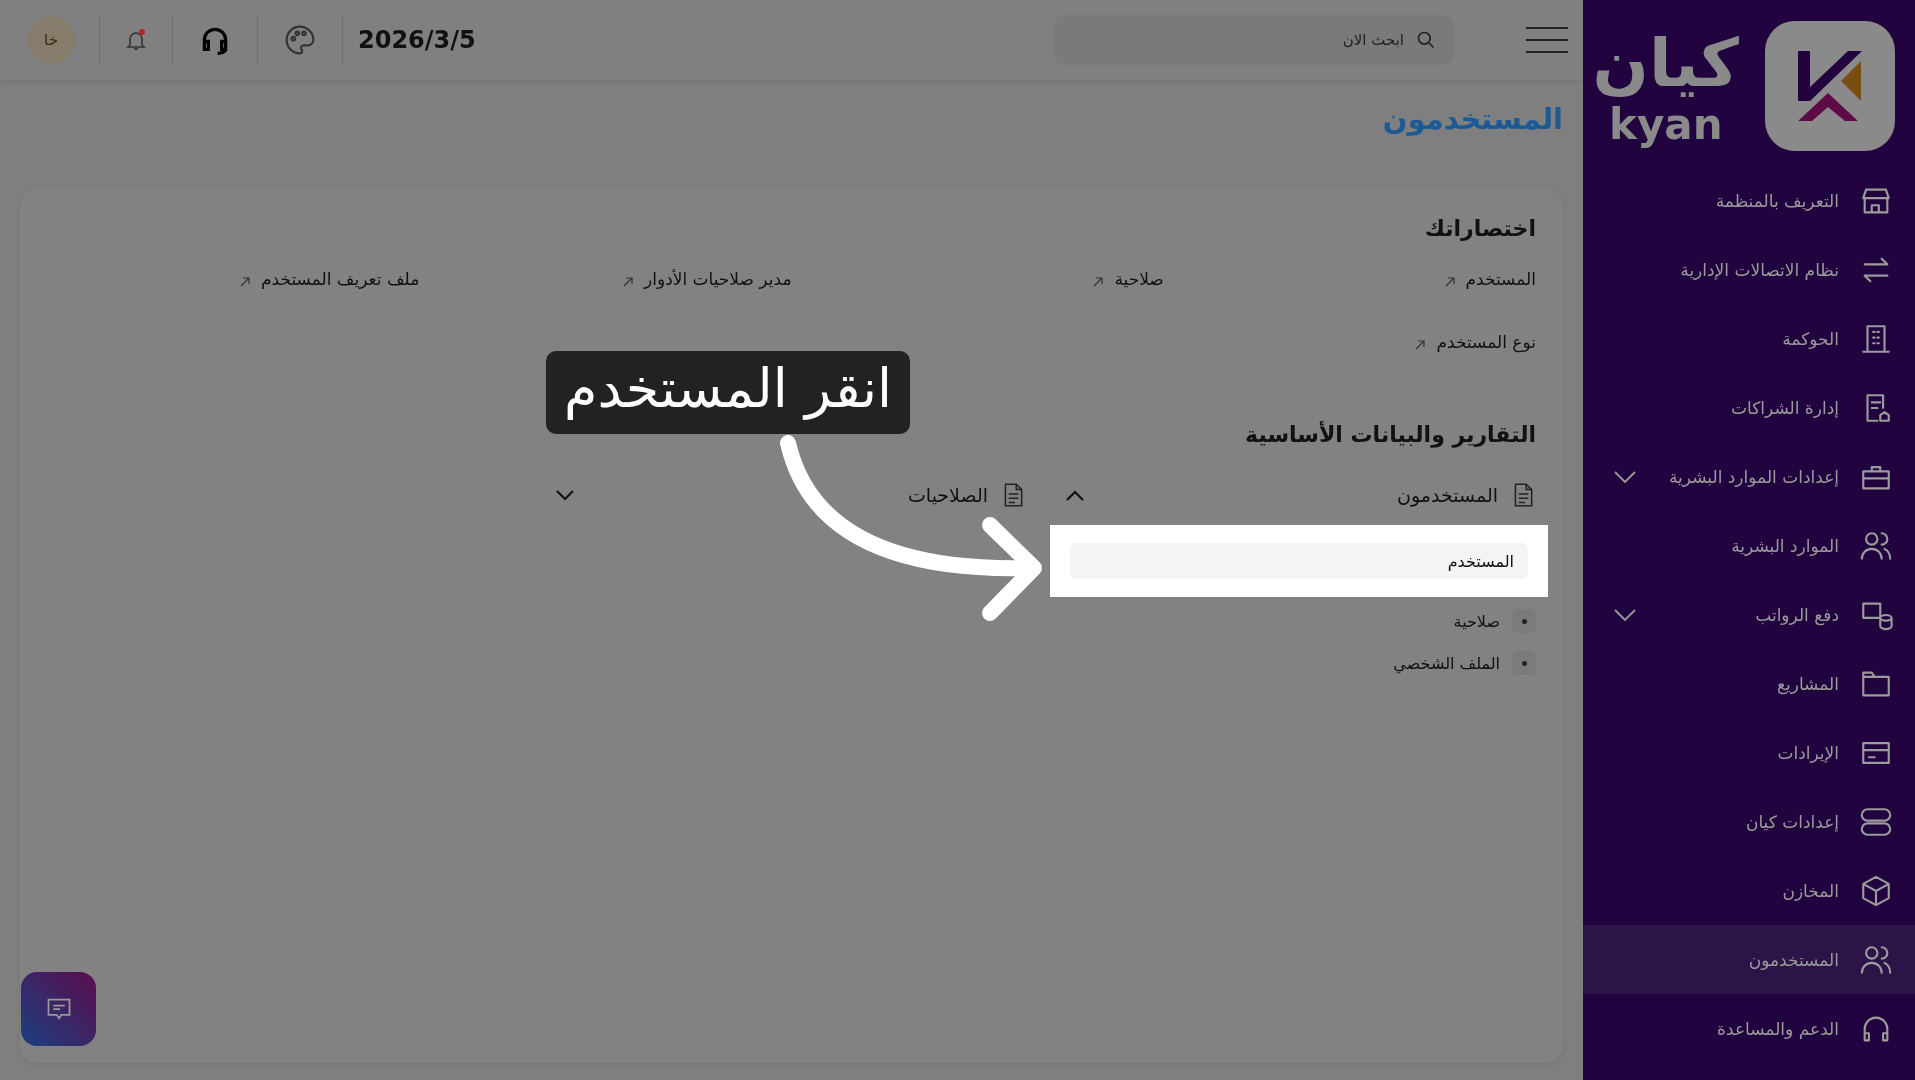  I want to click on page-title: المستخدمون, so click(1472, 119).